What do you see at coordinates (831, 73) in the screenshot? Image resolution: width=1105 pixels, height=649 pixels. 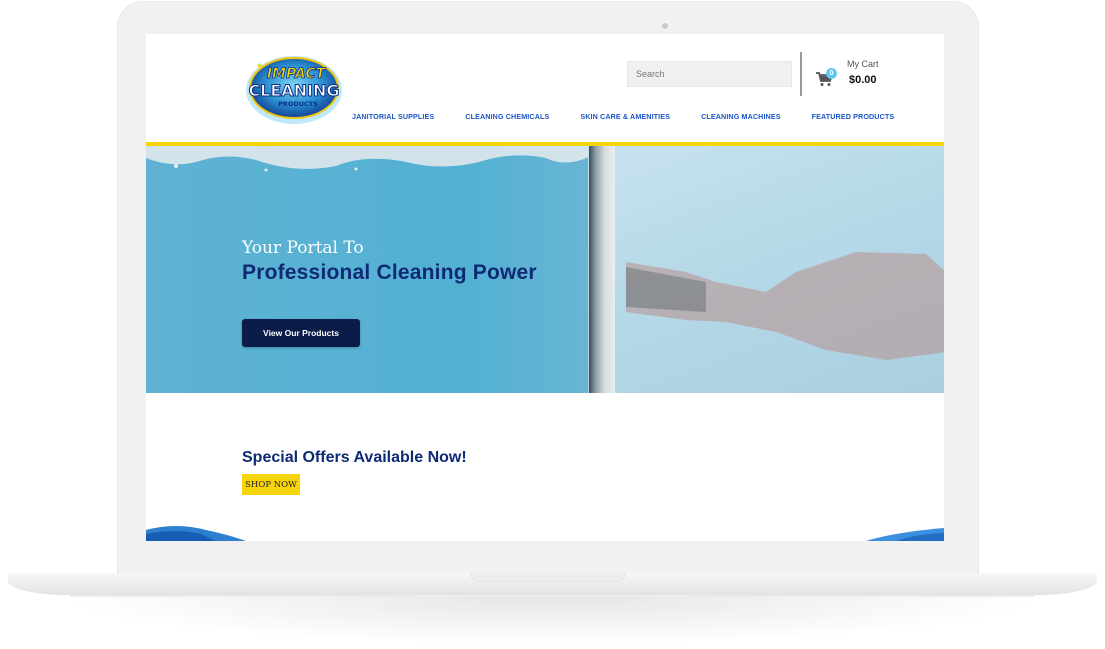 I see `cart-count-badge: 0` at bounding box center [831, 73].